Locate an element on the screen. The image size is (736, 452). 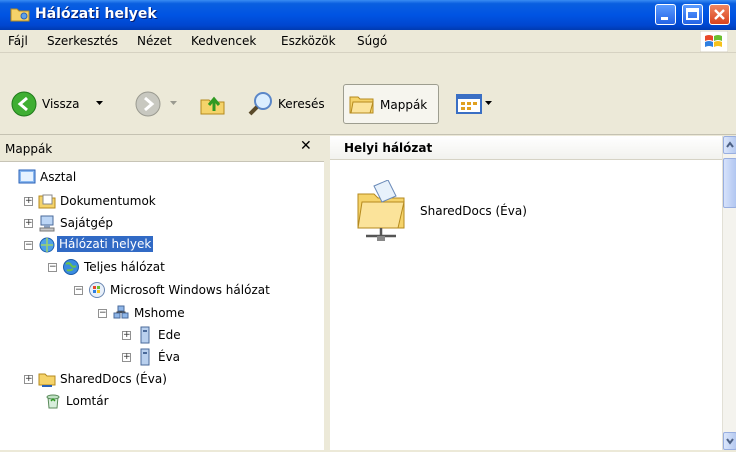
network-folder-icon is located at coordinates (20, 15).